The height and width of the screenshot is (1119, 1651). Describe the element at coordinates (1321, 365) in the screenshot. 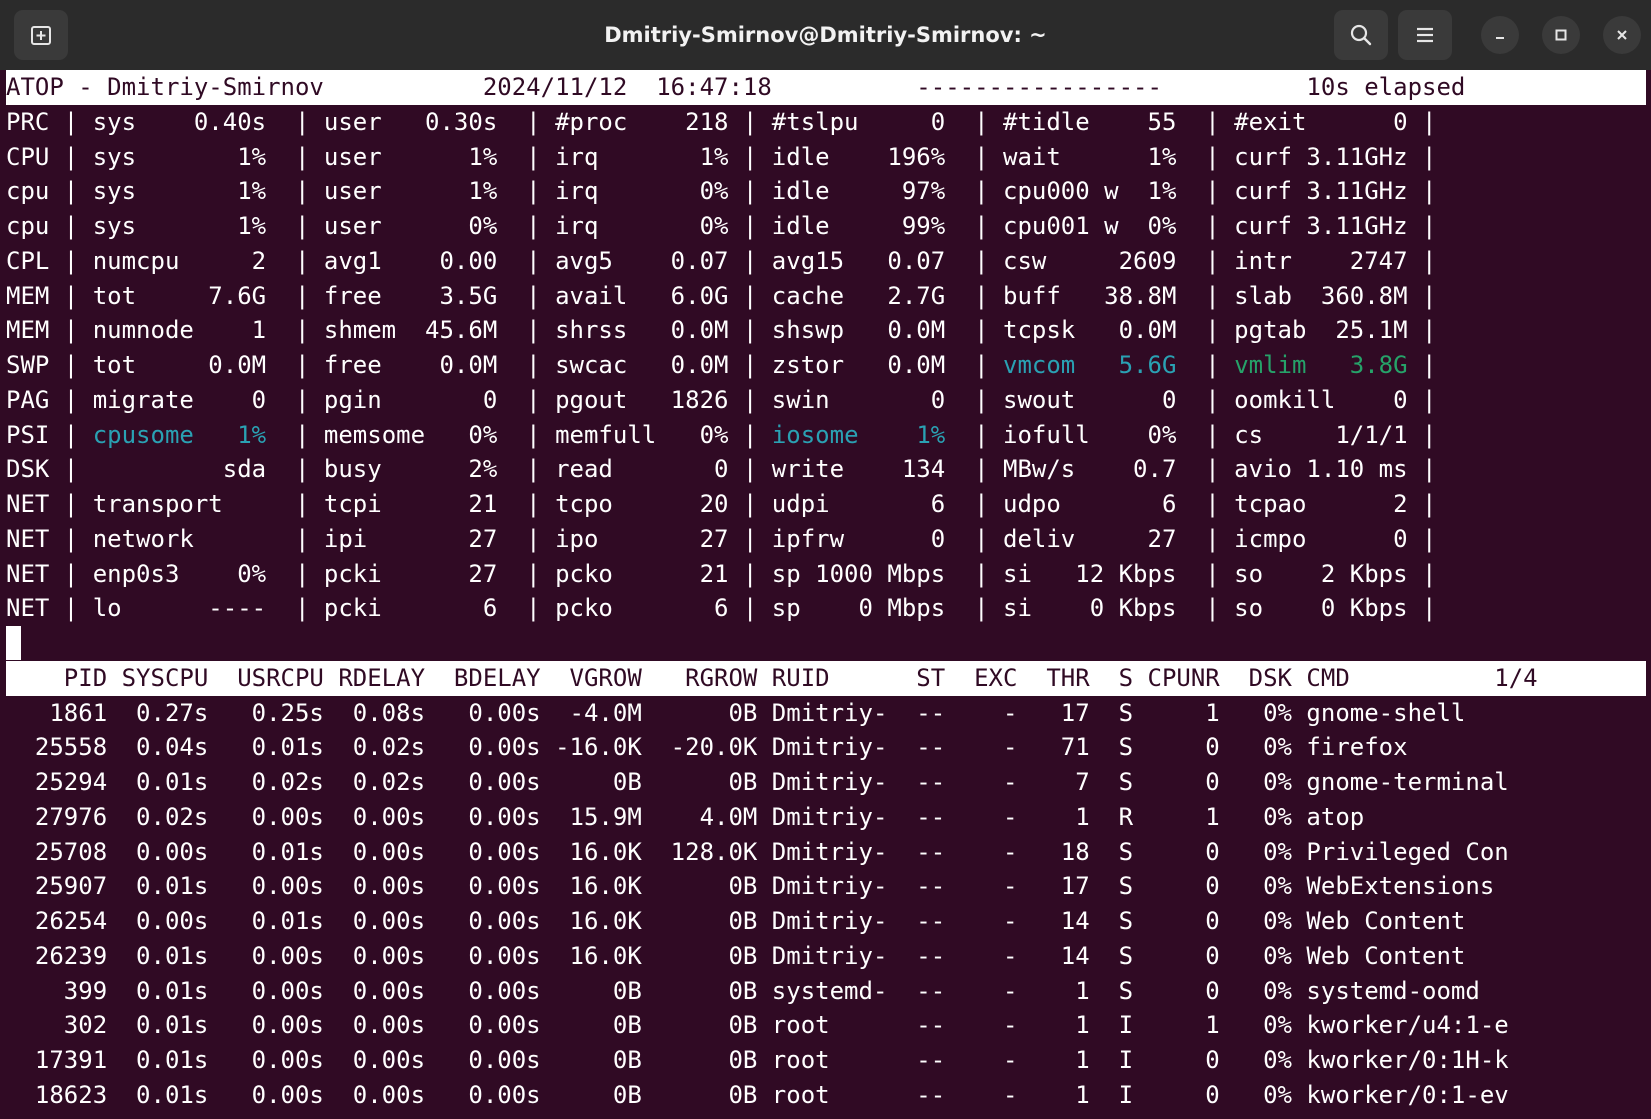

I see `stat-segment: vmlim 3.8G` at that location.